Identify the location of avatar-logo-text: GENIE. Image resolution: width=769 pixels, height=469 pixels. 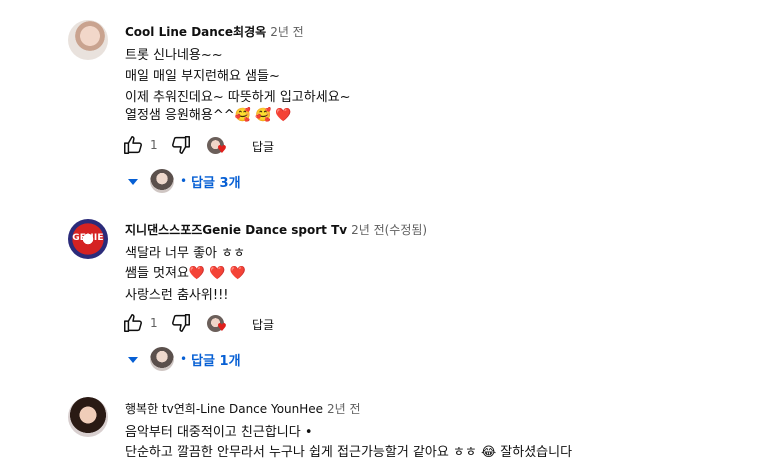
(88, 238).